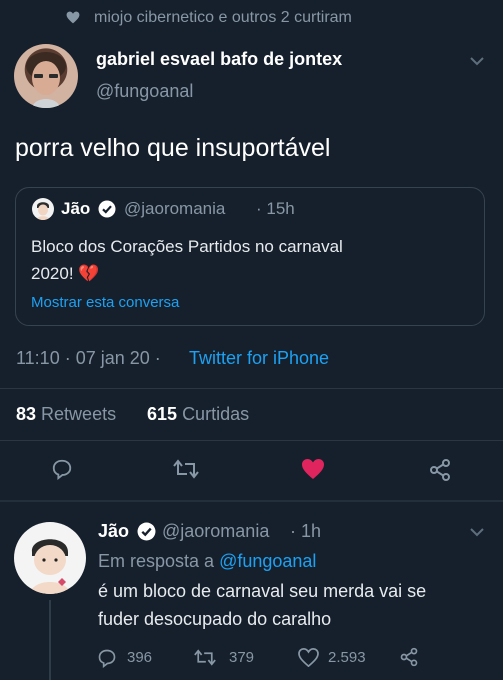  I want to click on reply-likes-count: 2.593, so click(347, 657).